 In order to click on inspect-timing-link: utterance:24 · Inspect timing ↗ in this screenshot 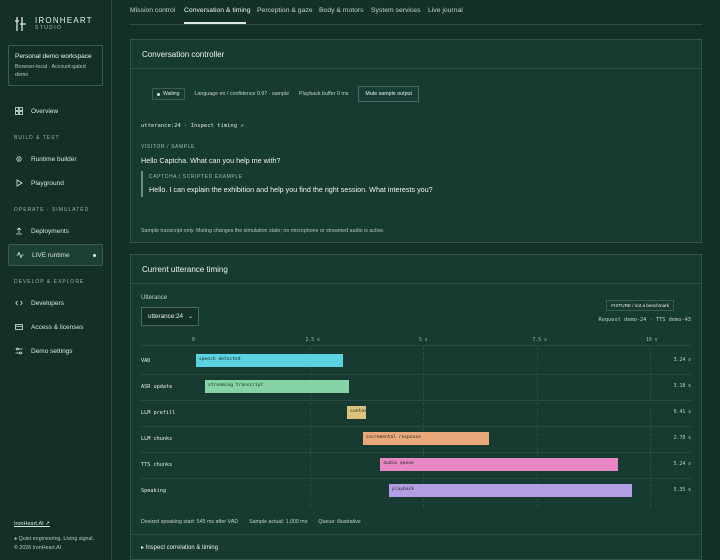, I will do `click(192, 126)`.